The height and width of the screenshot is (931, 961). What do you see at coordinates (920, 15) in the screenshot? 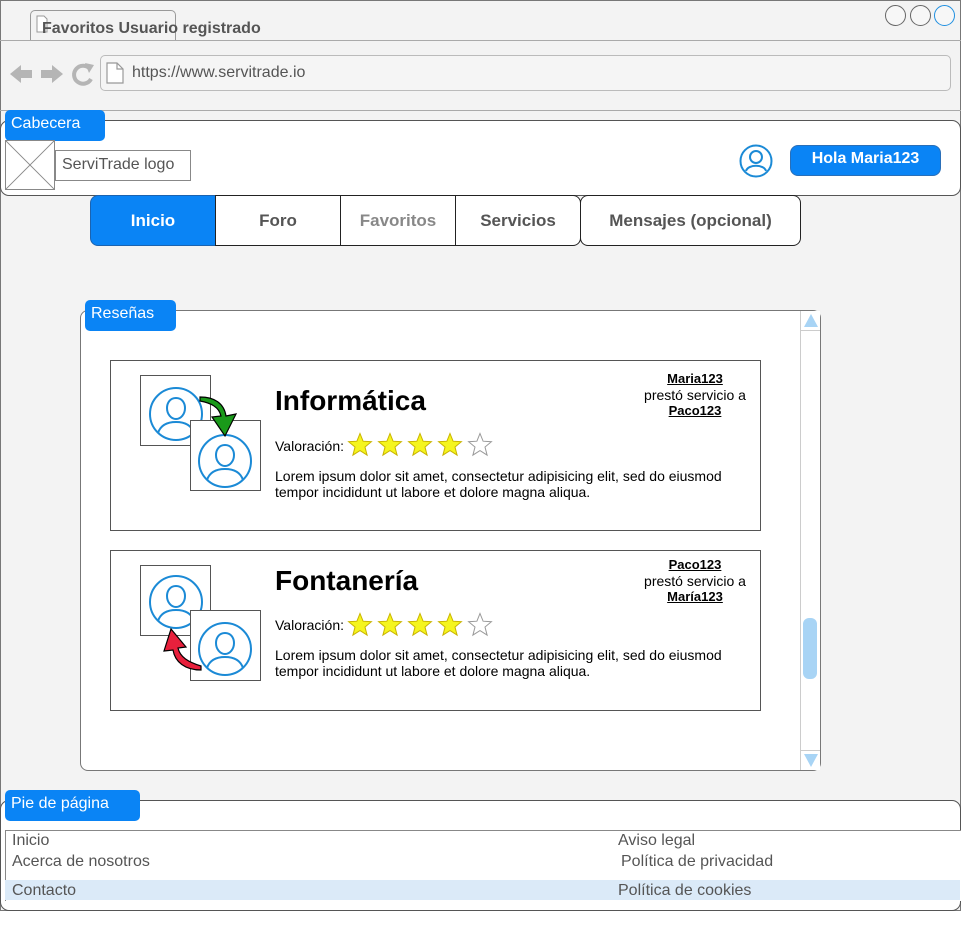
I see `window-maximize-button` at bounding box center [920, 15].